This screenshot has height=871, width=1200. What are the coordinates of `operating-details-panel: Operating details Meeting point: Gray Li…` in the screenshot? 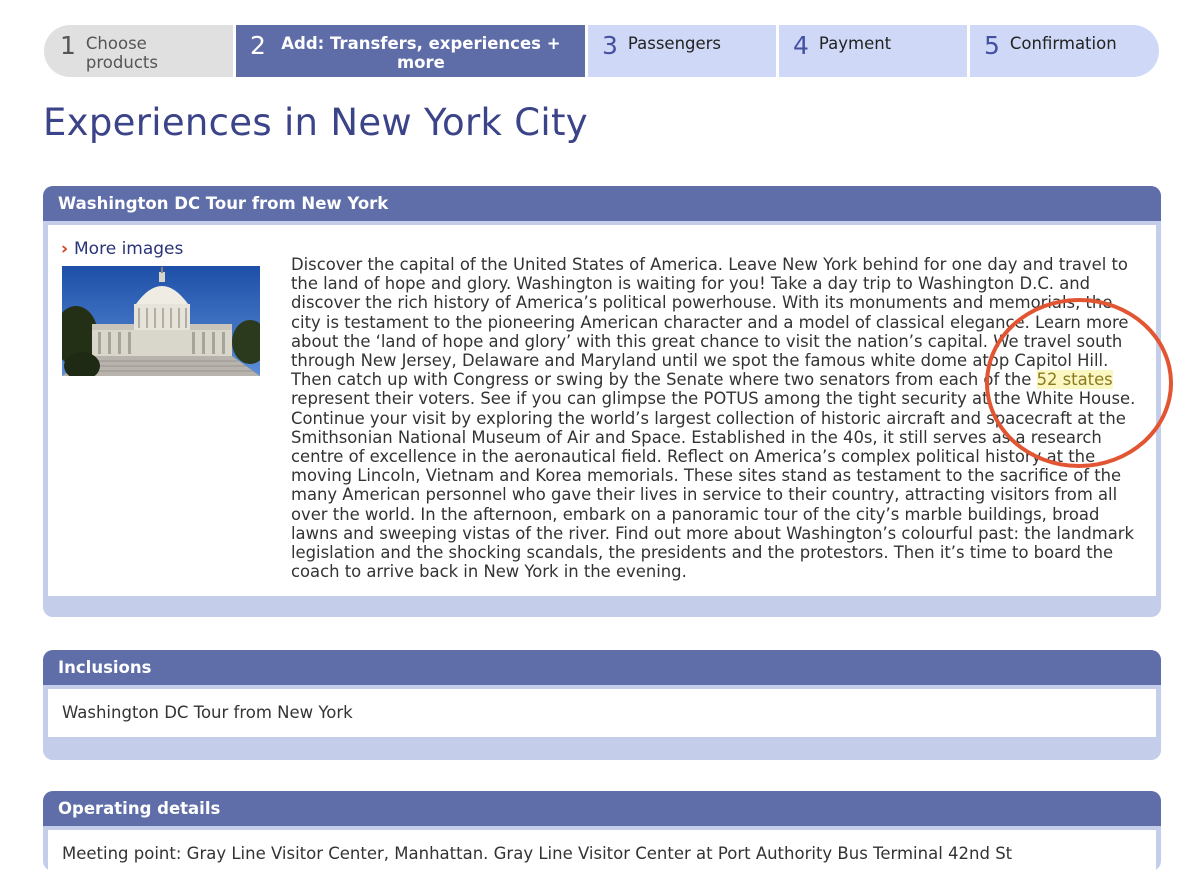 It's located at (602, 831).